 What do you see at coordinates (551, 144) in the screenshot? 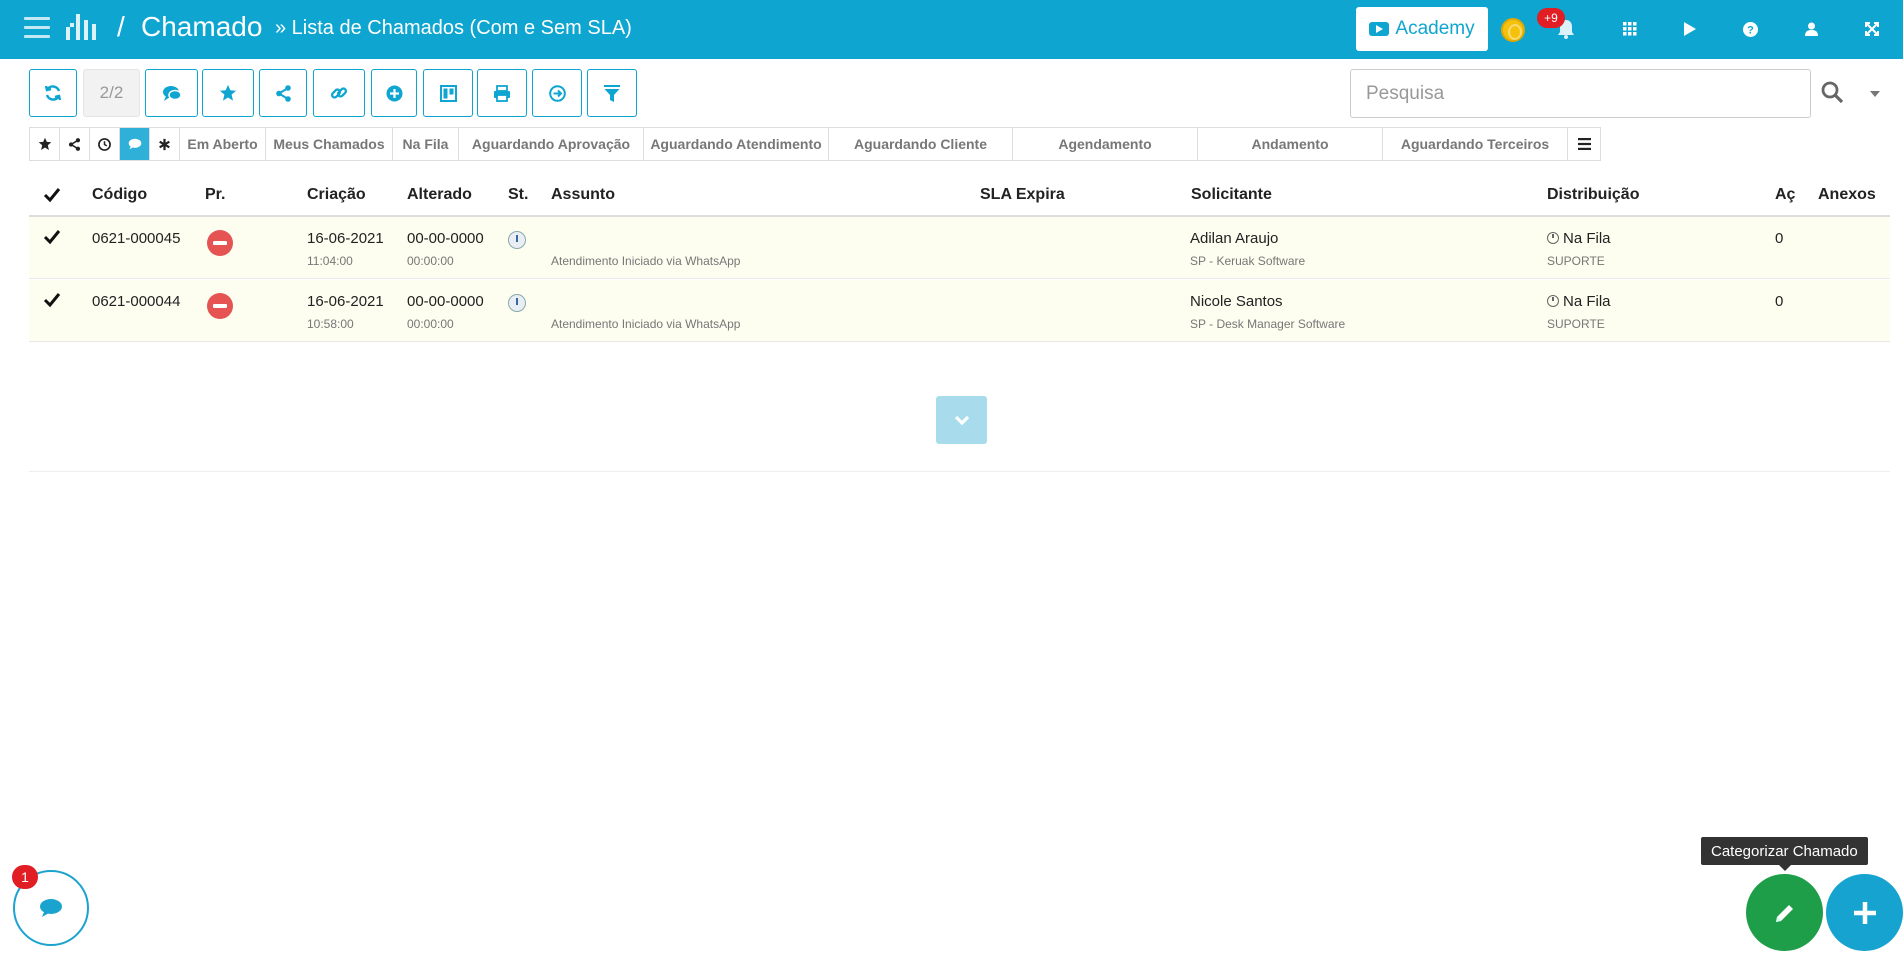
I see `tab-aguardando-aprovacao: Aguardando Aprovação` at bounding box center [551, 144].